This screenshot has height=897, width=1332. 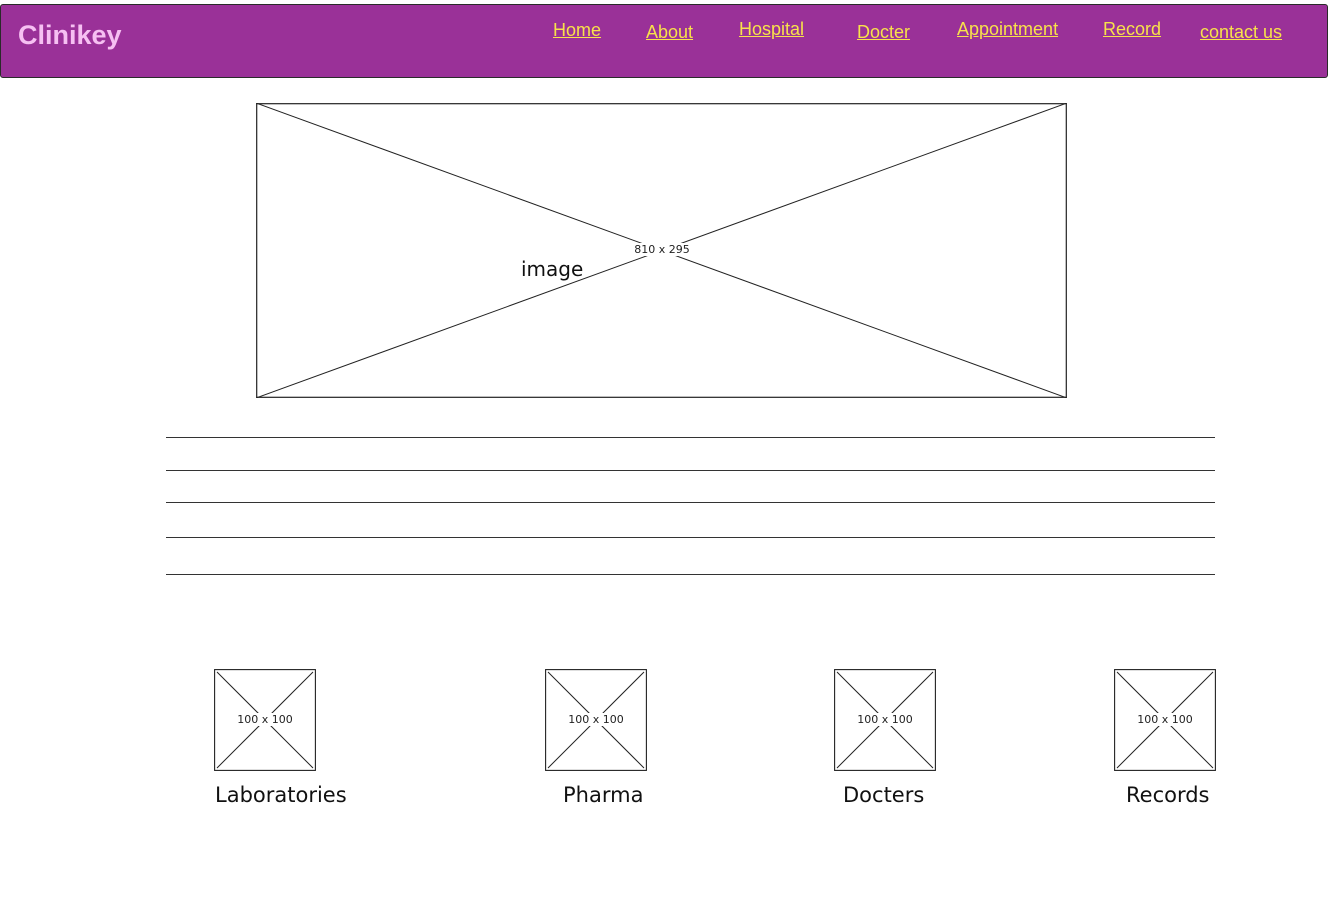 What do you see at coordinates (603, 795) in the screenshot?
I see `card-label-pharma: Pharma` at bounding box center [603, 795].